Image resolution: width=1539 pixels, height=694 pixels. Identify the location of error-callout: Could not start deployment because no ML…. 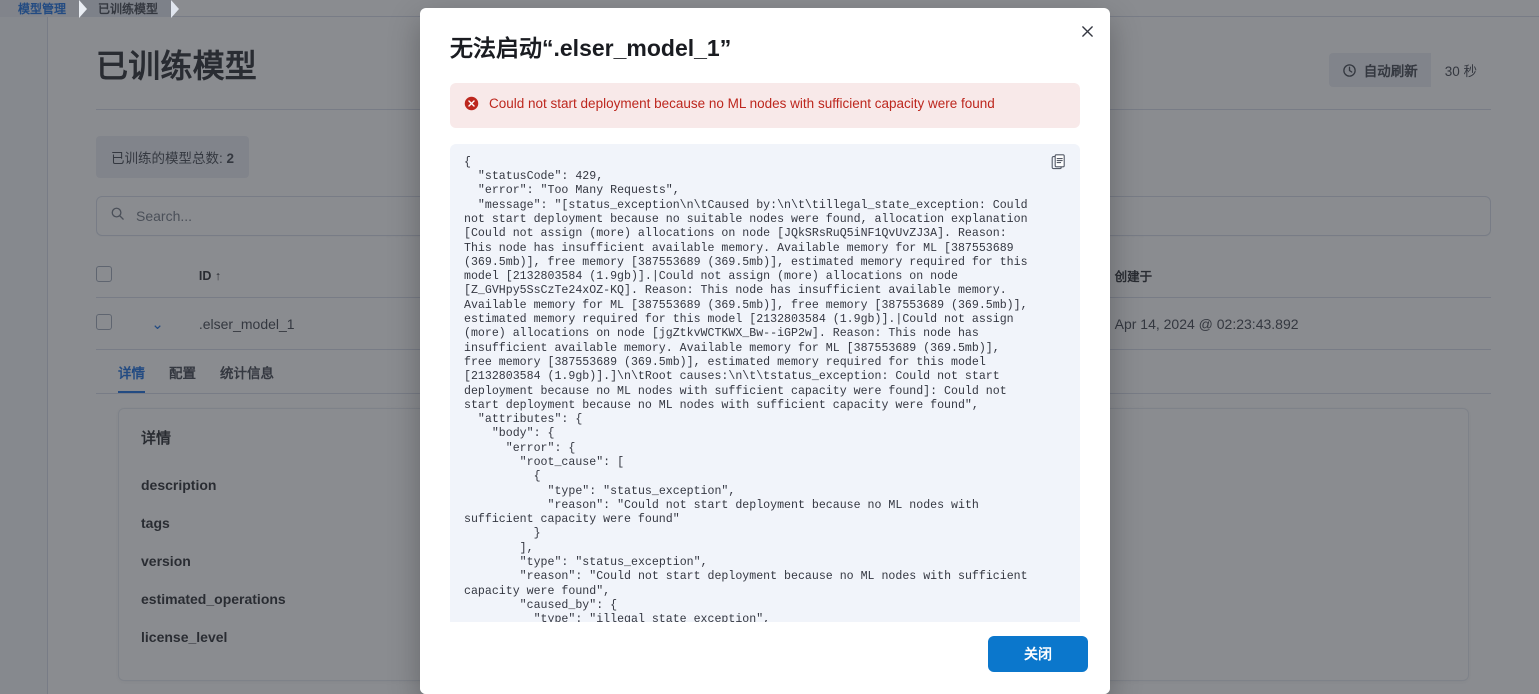
(765, 105).